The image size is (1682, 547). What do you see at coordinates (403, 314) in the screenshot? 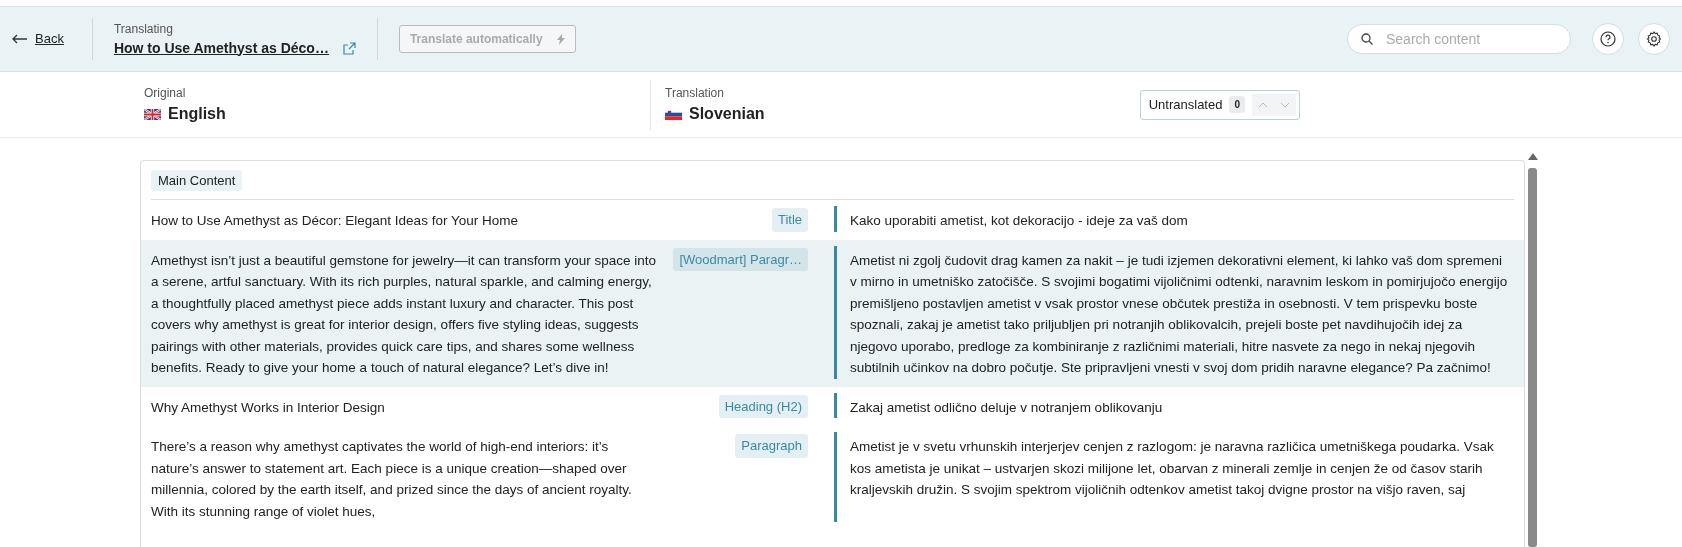
I see `original-text: Amethyst isn’t just a beautiful gemstone for jewelry—it can transform your space into a serene, artful sanctuary. With its rich purples, natural sparkle, and calming energy, a thoughtfully placed amethyst piece adds instant luxury and character. This post covers why amethyst is great for interior design, offers five styling ideas, suggests pairings with other materials, provides quick care tips, and shares some wellness benefits. Ready to give your home a touch of natural elegance? Let’s dive in!` at bounding box center [403, 314].